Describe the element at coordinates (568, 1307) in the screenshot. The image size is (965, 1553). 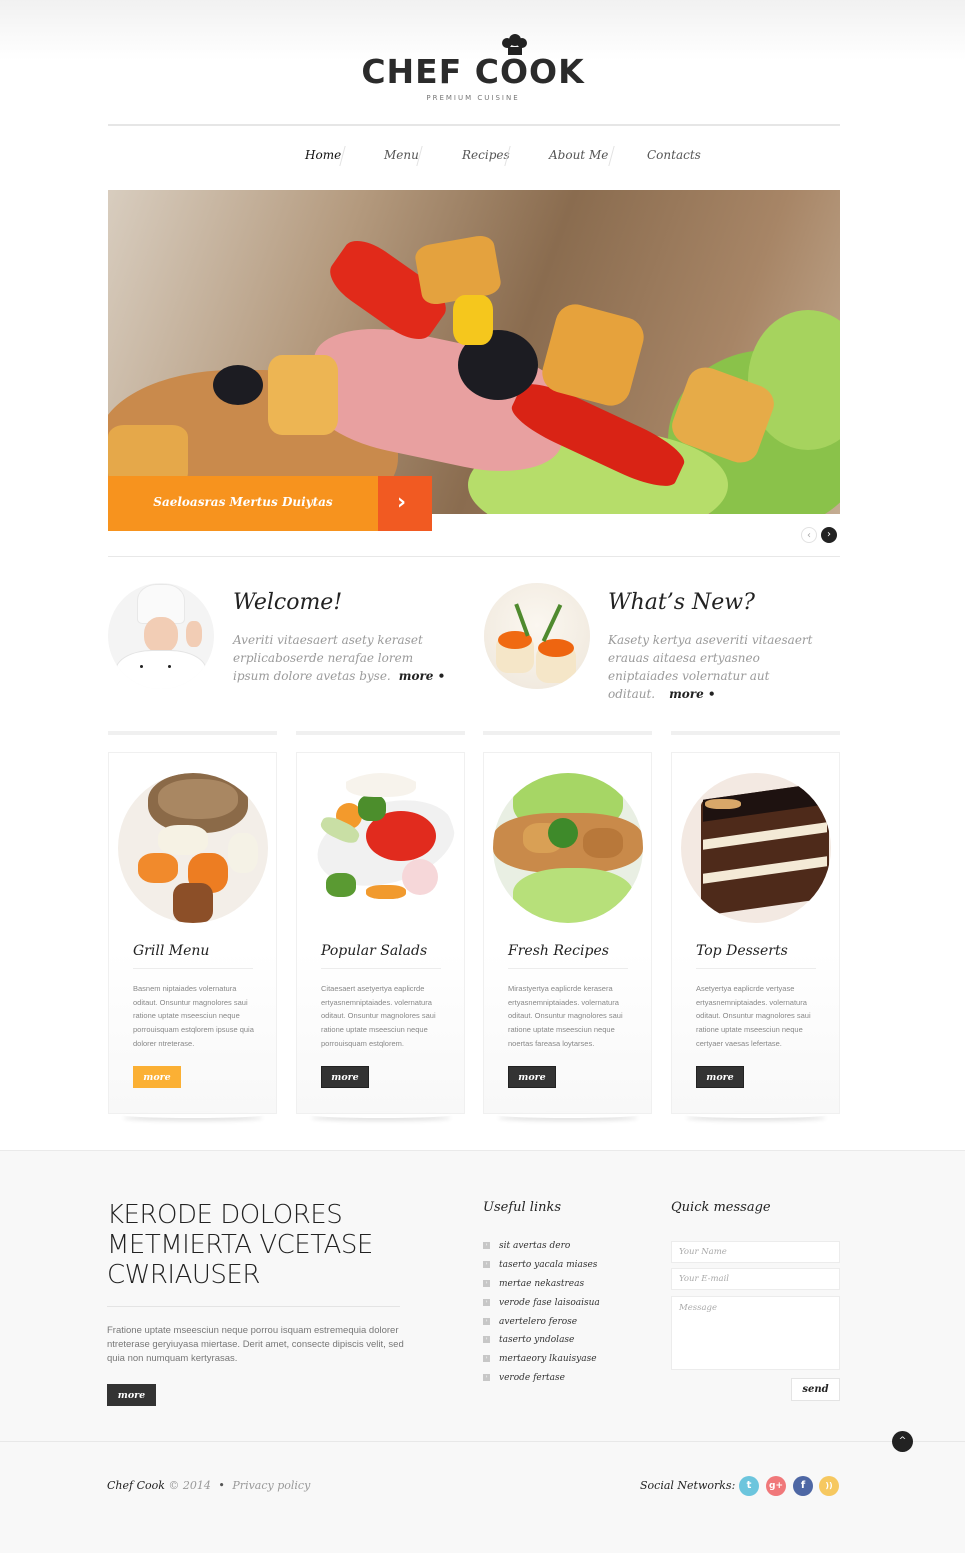
I see `useful-link: › verode fase laisoaisua` at that location.